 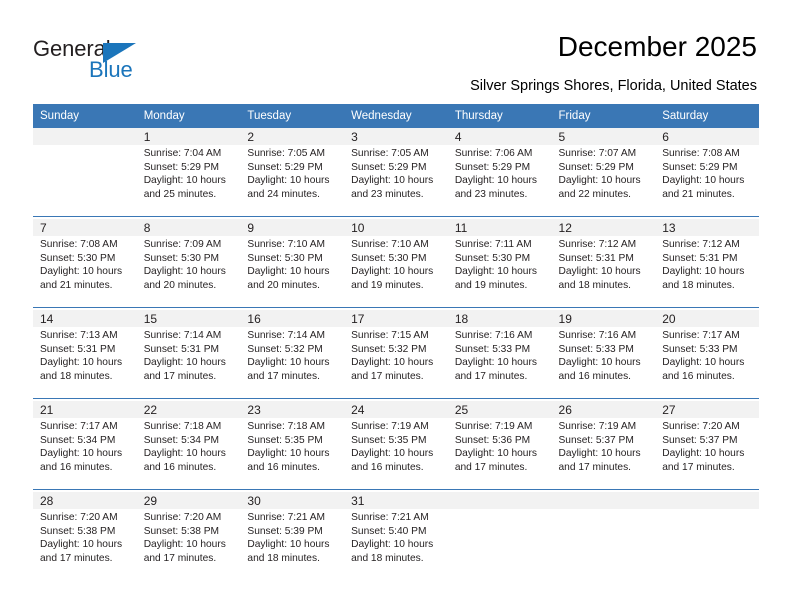 I want to click on day-number: 17, so click(x=358, y=319).